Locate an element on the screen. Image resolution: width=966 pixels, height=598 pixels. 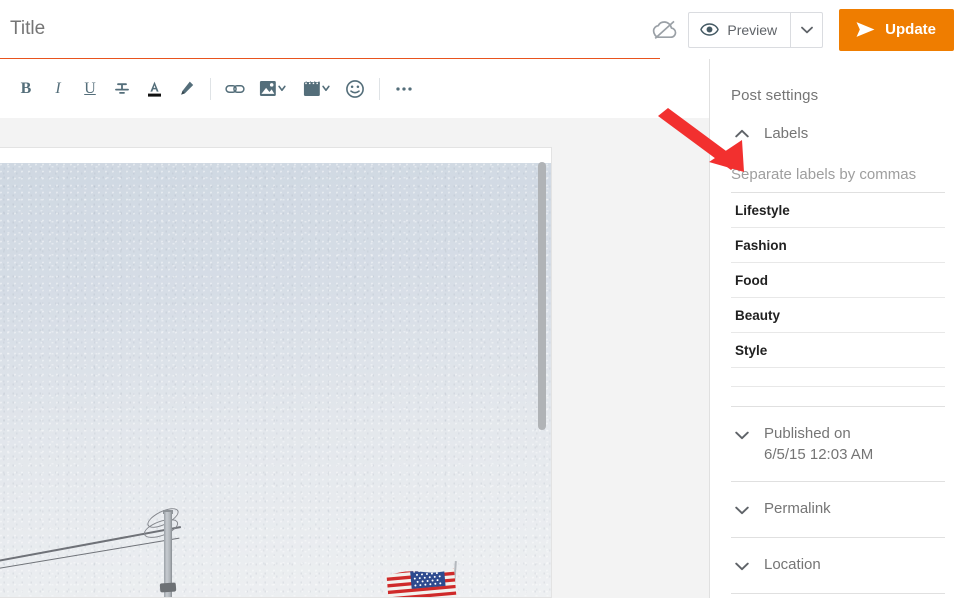
preview-dropdown-chevron-down-icon is located at coordinates (806, 29).